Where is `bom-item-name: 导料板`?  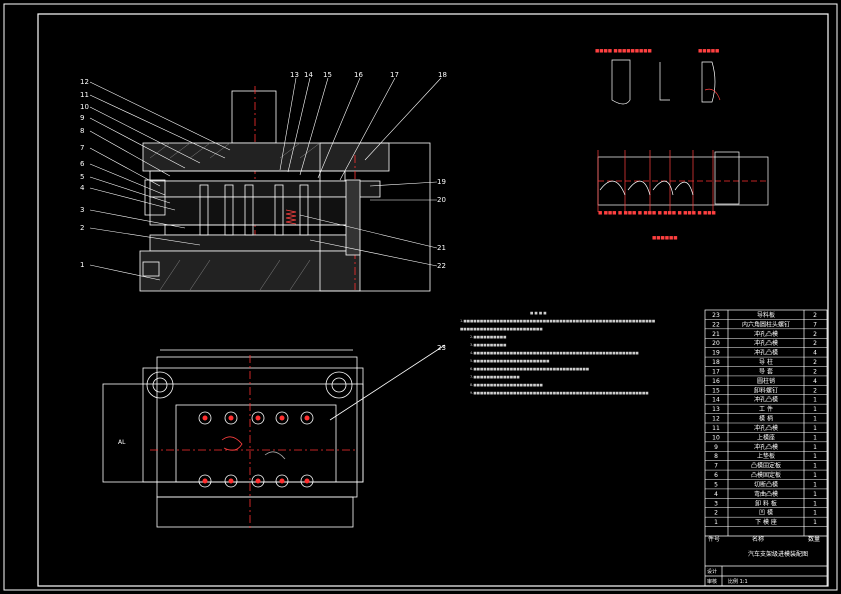
bom-item-name: 导料板 is located at coordinates (766, 315).